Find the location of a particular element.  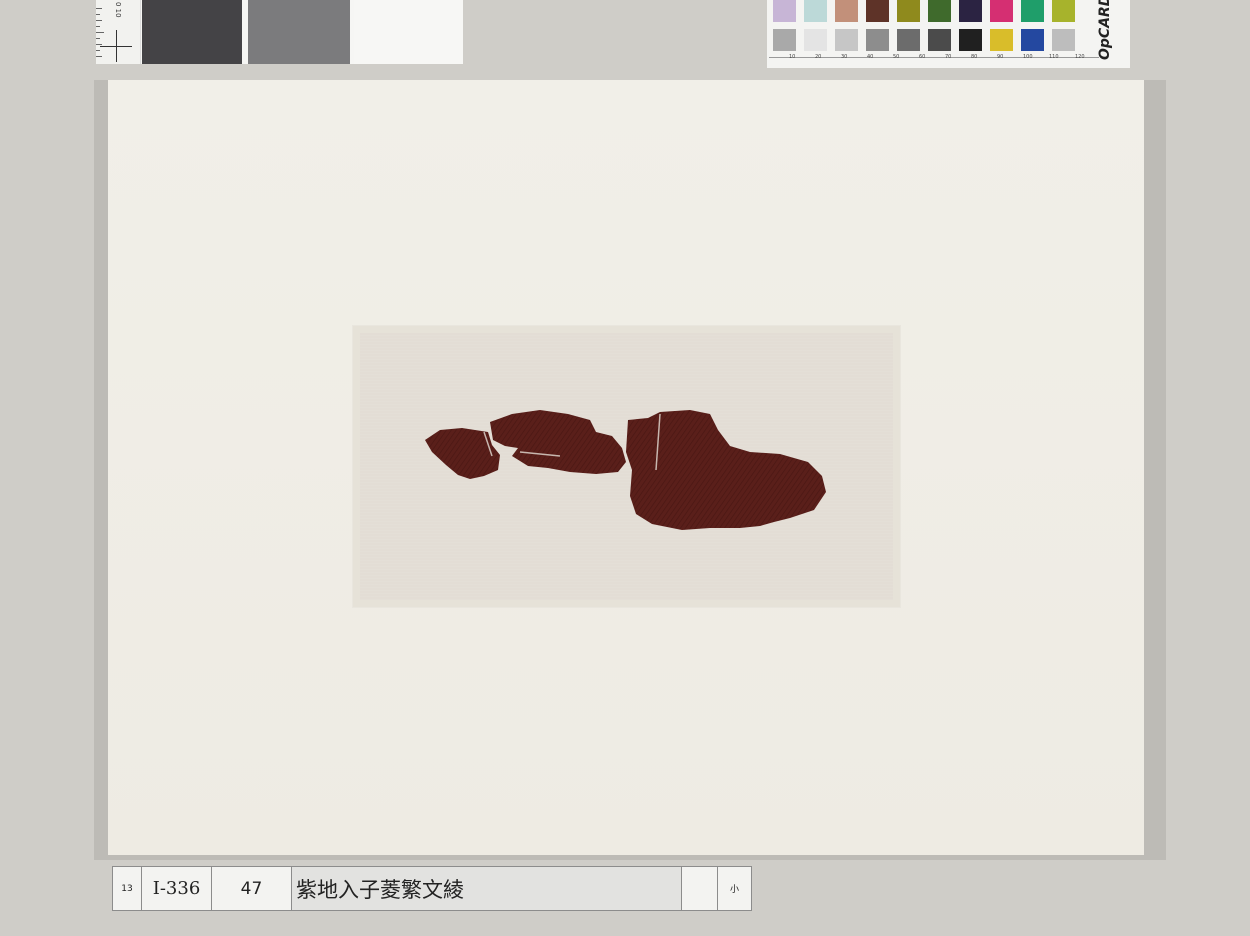

gray-swatch-light is located at coordinates (408, 32).